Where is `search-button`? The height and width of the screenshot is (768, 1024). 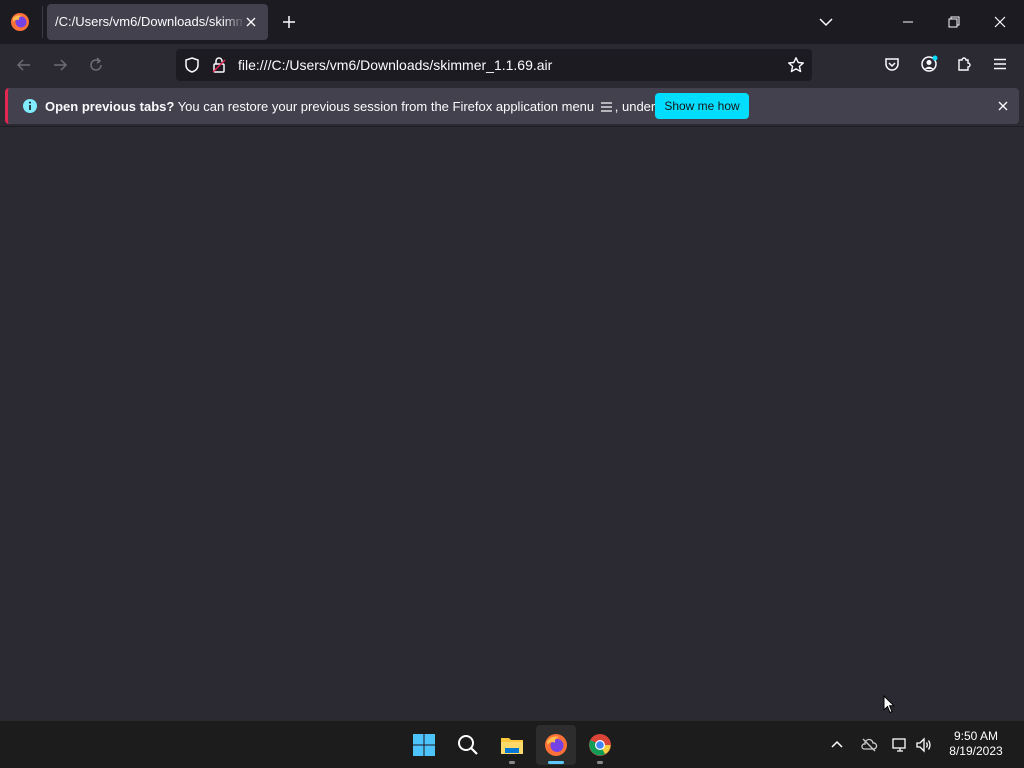 search-button is located at coordinates (468, 745).